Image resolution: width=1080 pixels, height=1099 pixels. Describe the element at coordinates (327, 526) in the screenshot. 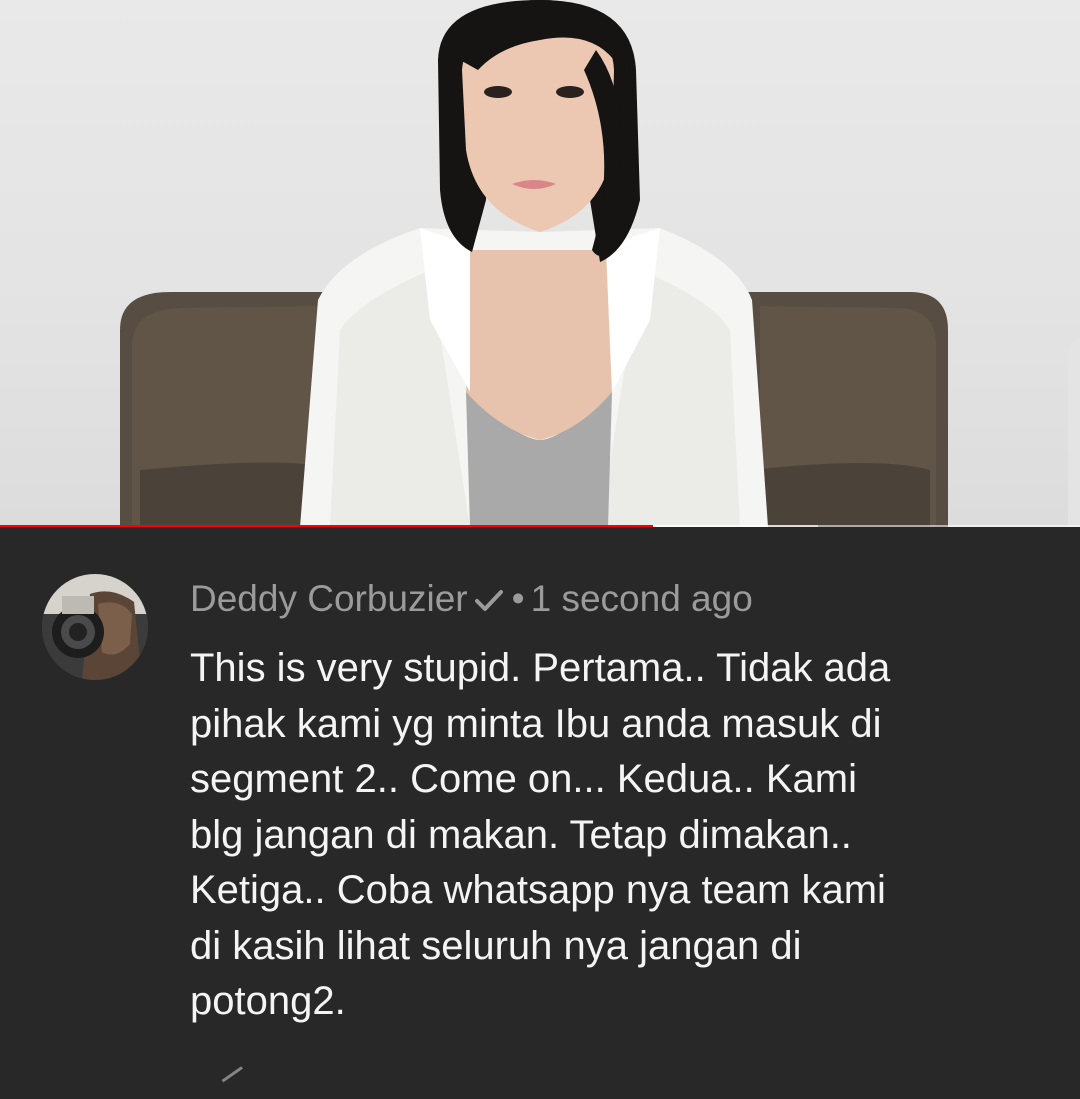

I see `progress-played` at that location.